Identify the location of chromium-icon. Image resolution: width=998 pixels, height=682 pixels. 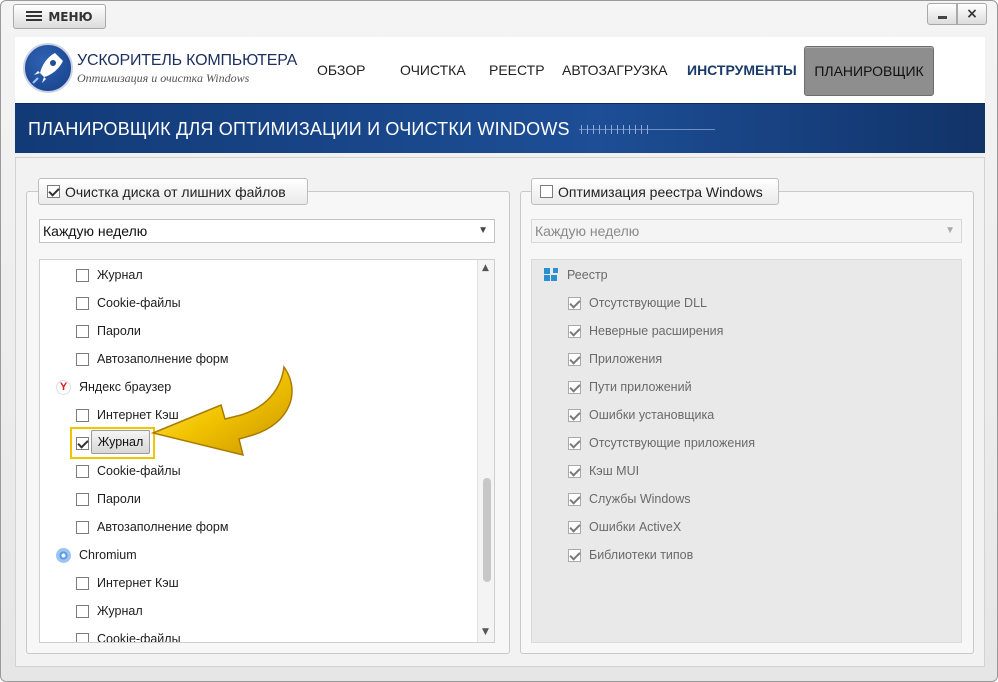
(63, 555).